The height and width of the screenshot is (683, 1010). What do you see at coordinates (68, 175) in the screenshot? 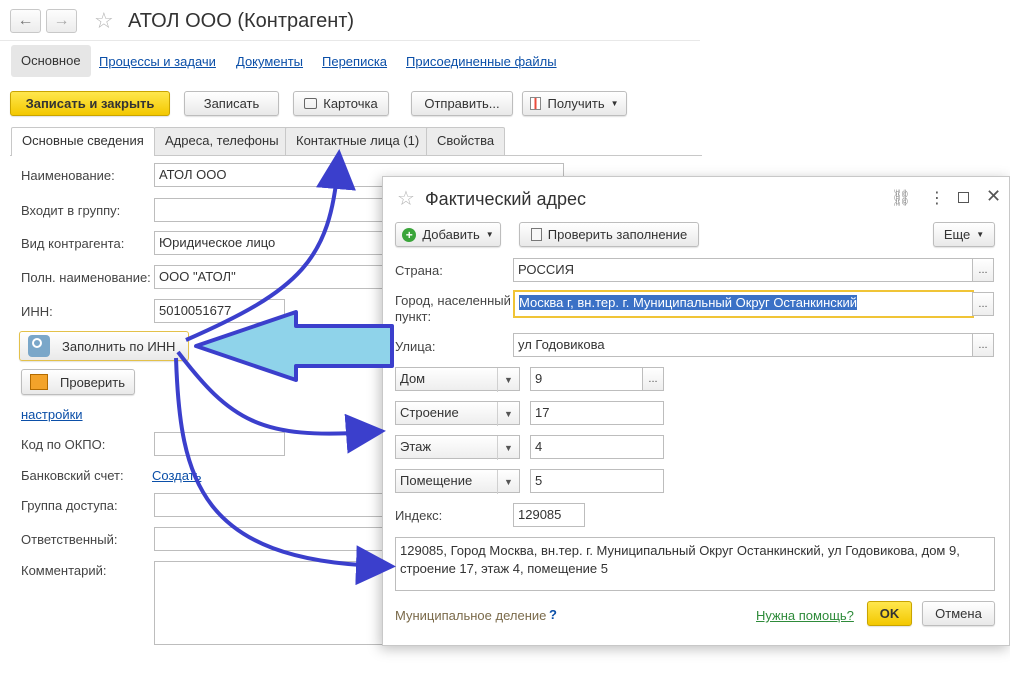
I see `name-label: Наименование:` at bounding box center [68, 175].